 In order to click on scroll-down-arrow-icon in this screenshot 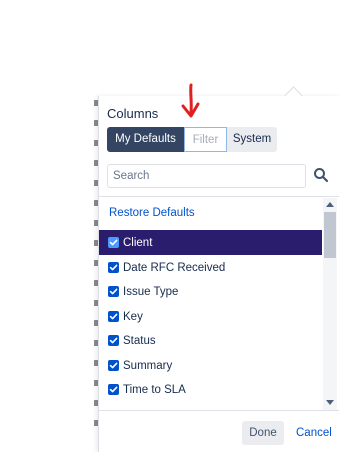, I will do `click(330, 402)`.